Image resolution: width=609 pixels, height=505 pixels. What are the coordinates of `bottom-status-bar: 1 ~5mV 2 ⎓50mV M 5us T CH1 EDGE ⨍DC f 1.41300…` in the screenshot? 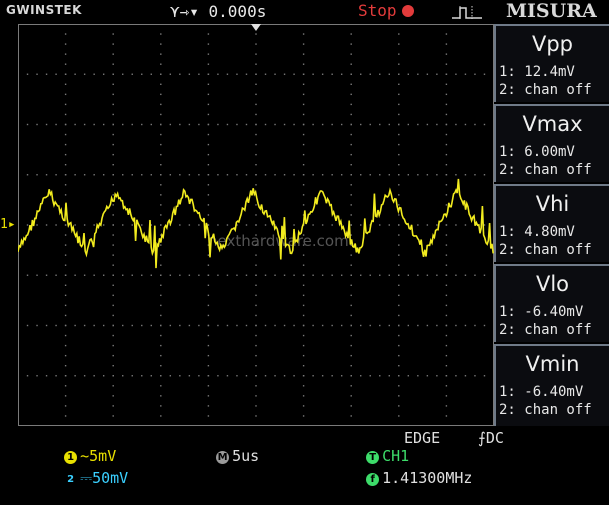 It's located at (304, 456).